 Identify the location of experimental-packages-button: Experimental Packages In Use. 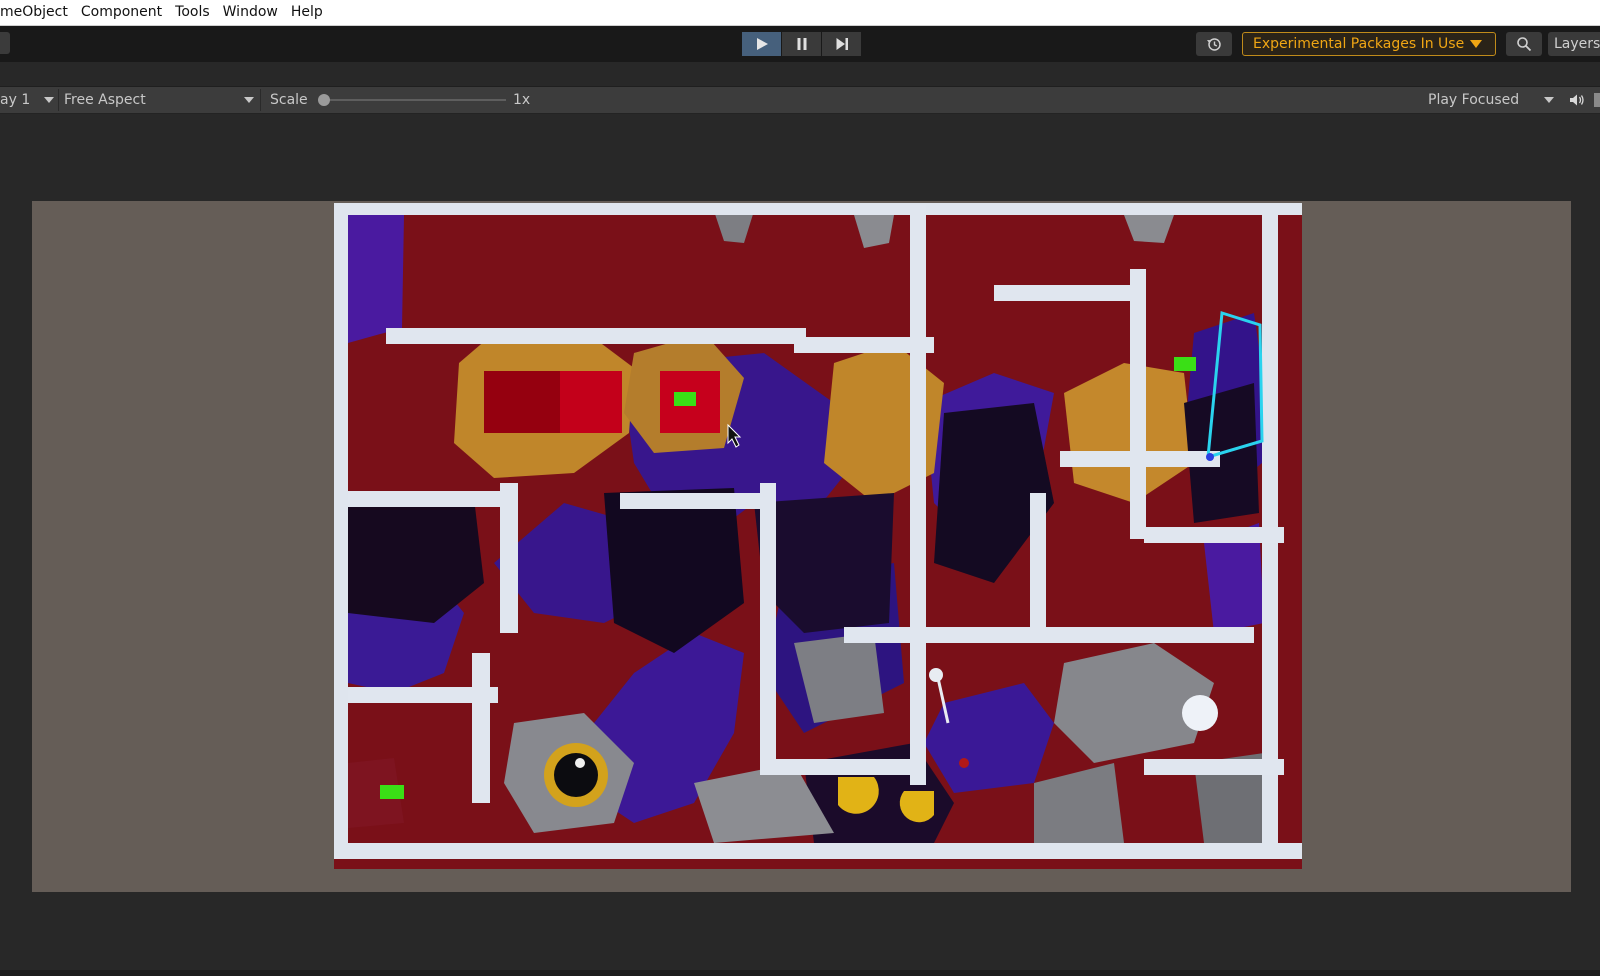
(1369, 44).